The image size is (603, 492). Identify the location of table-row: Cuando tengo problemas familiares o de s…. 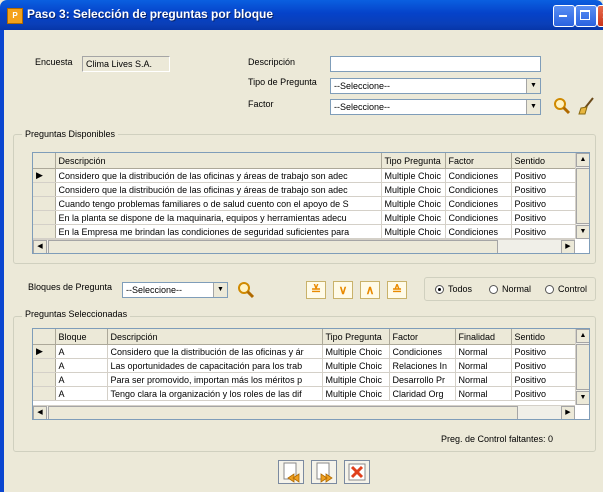
(304, 203).